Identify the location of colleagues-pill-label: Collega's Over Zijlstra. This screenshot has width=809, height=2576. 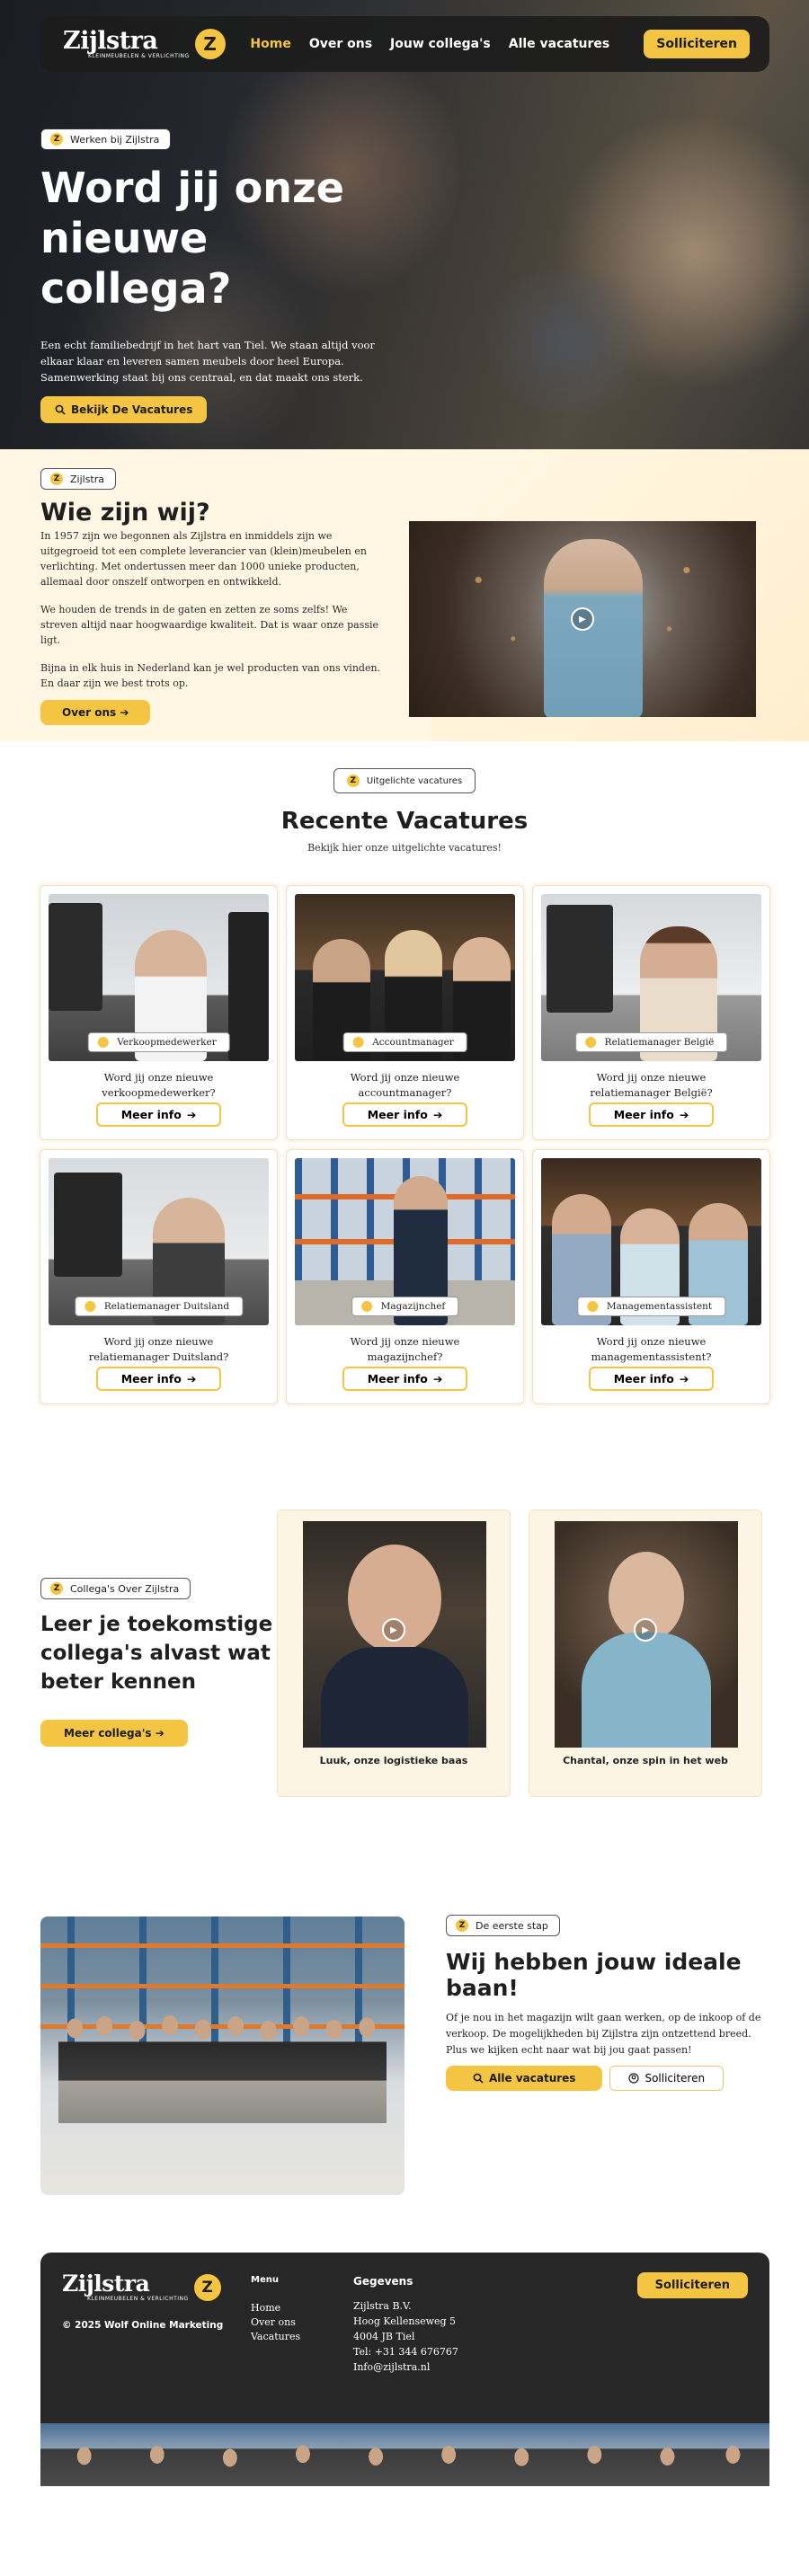
(125, 1588).